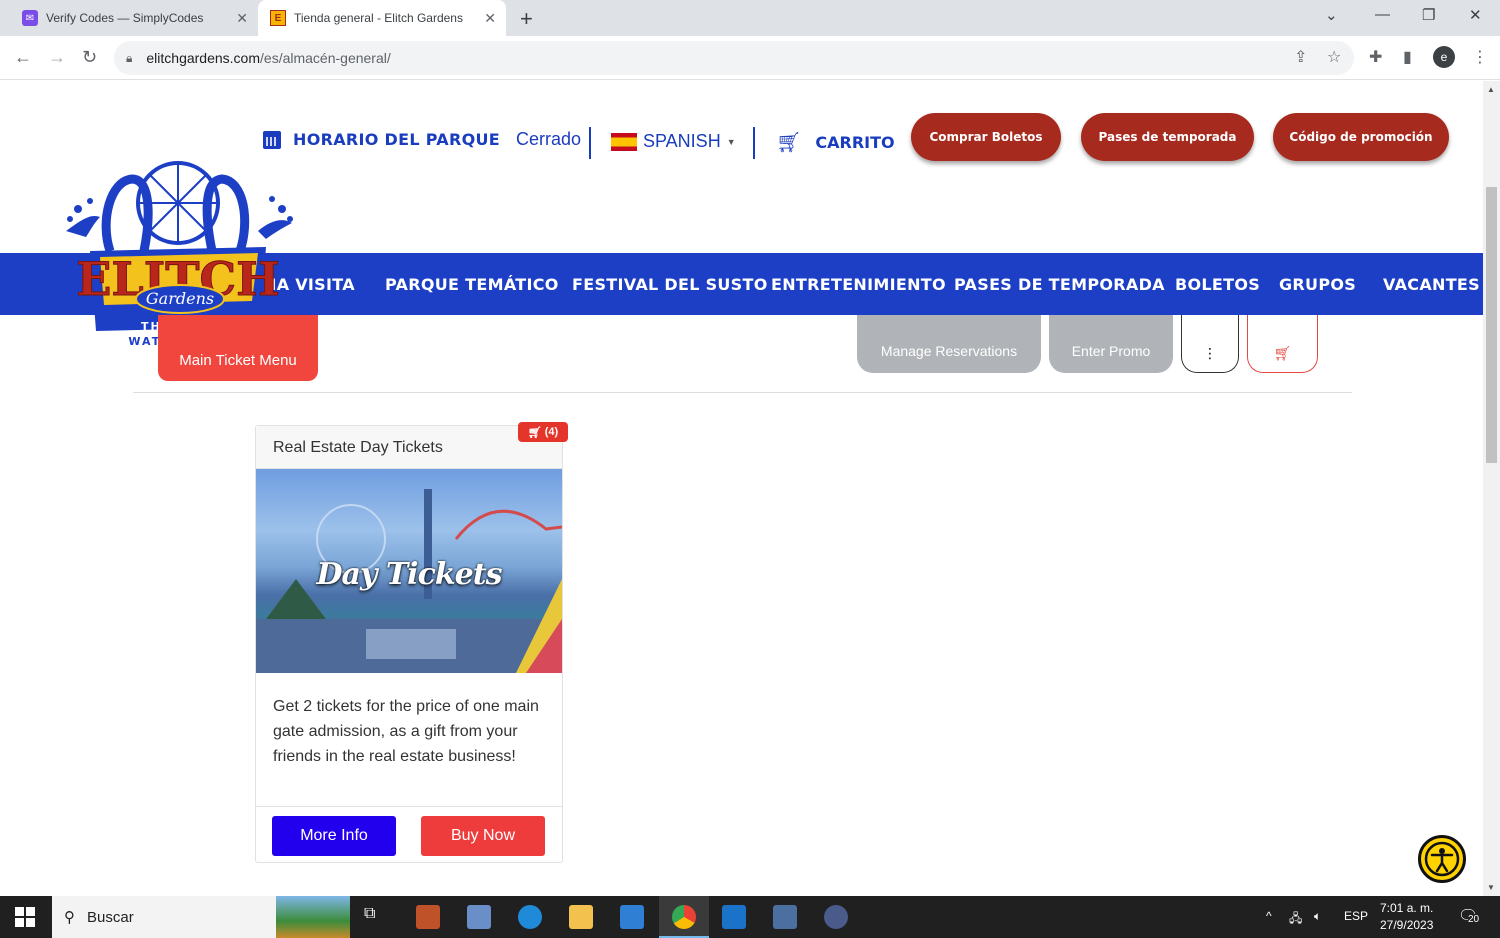 The width and height of the screenshot is (1500, 938). I want to click on share-icon: ⇪, so click(1300, 57).